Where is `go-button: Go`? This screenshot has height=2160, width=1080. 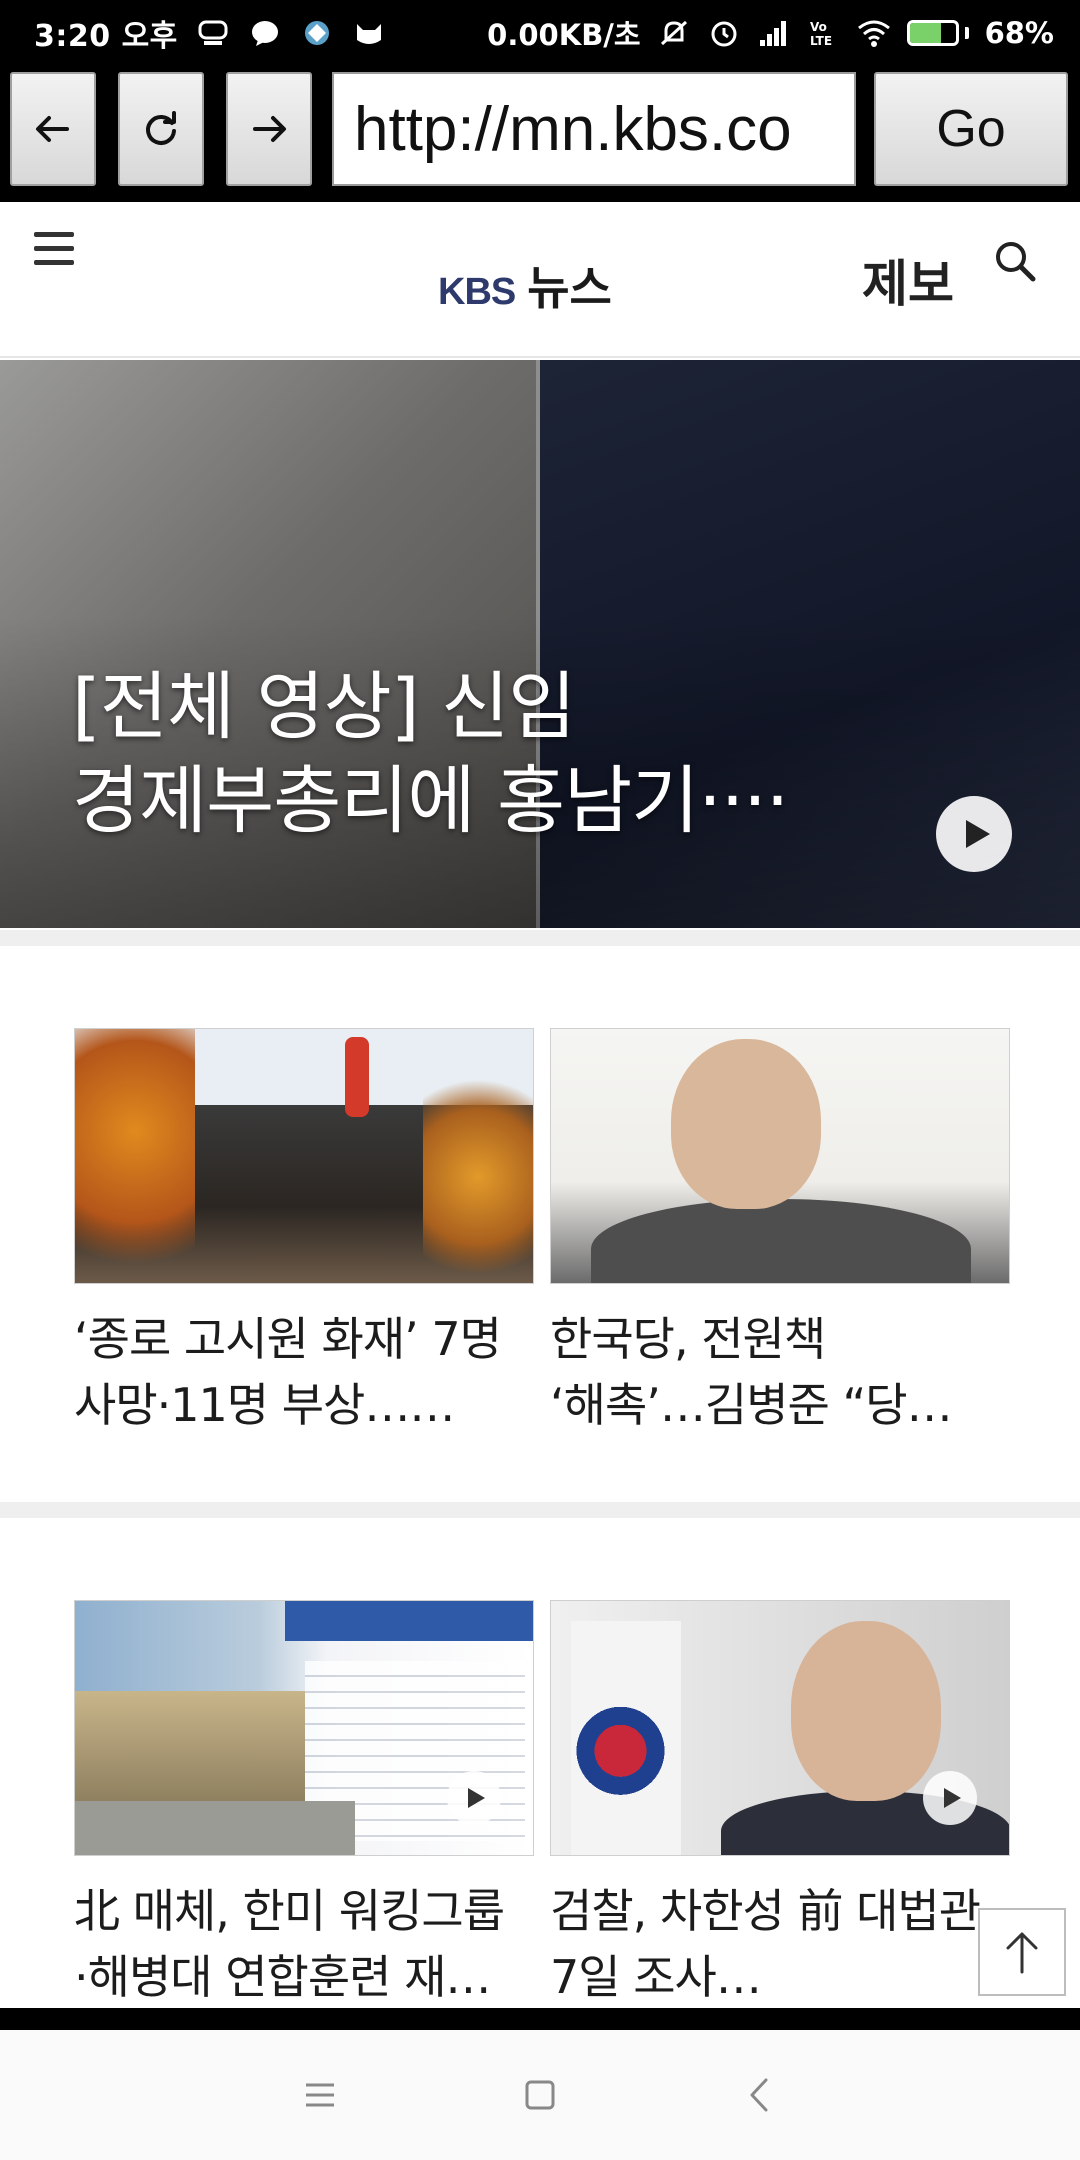
go-button: Go is located at coordinates (971, 129).